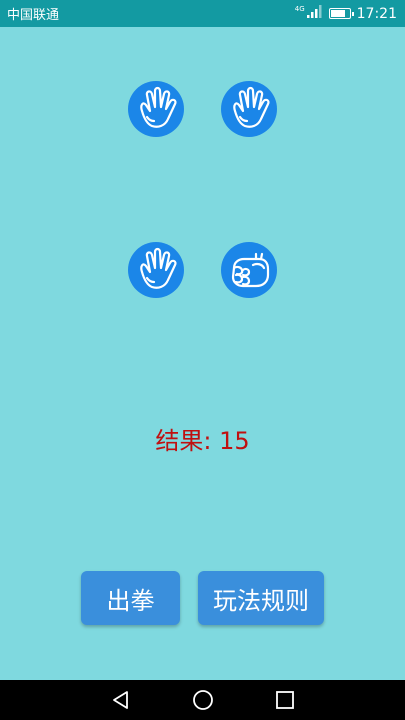  I want to click on play-button: 出拳, so click(130, 598).